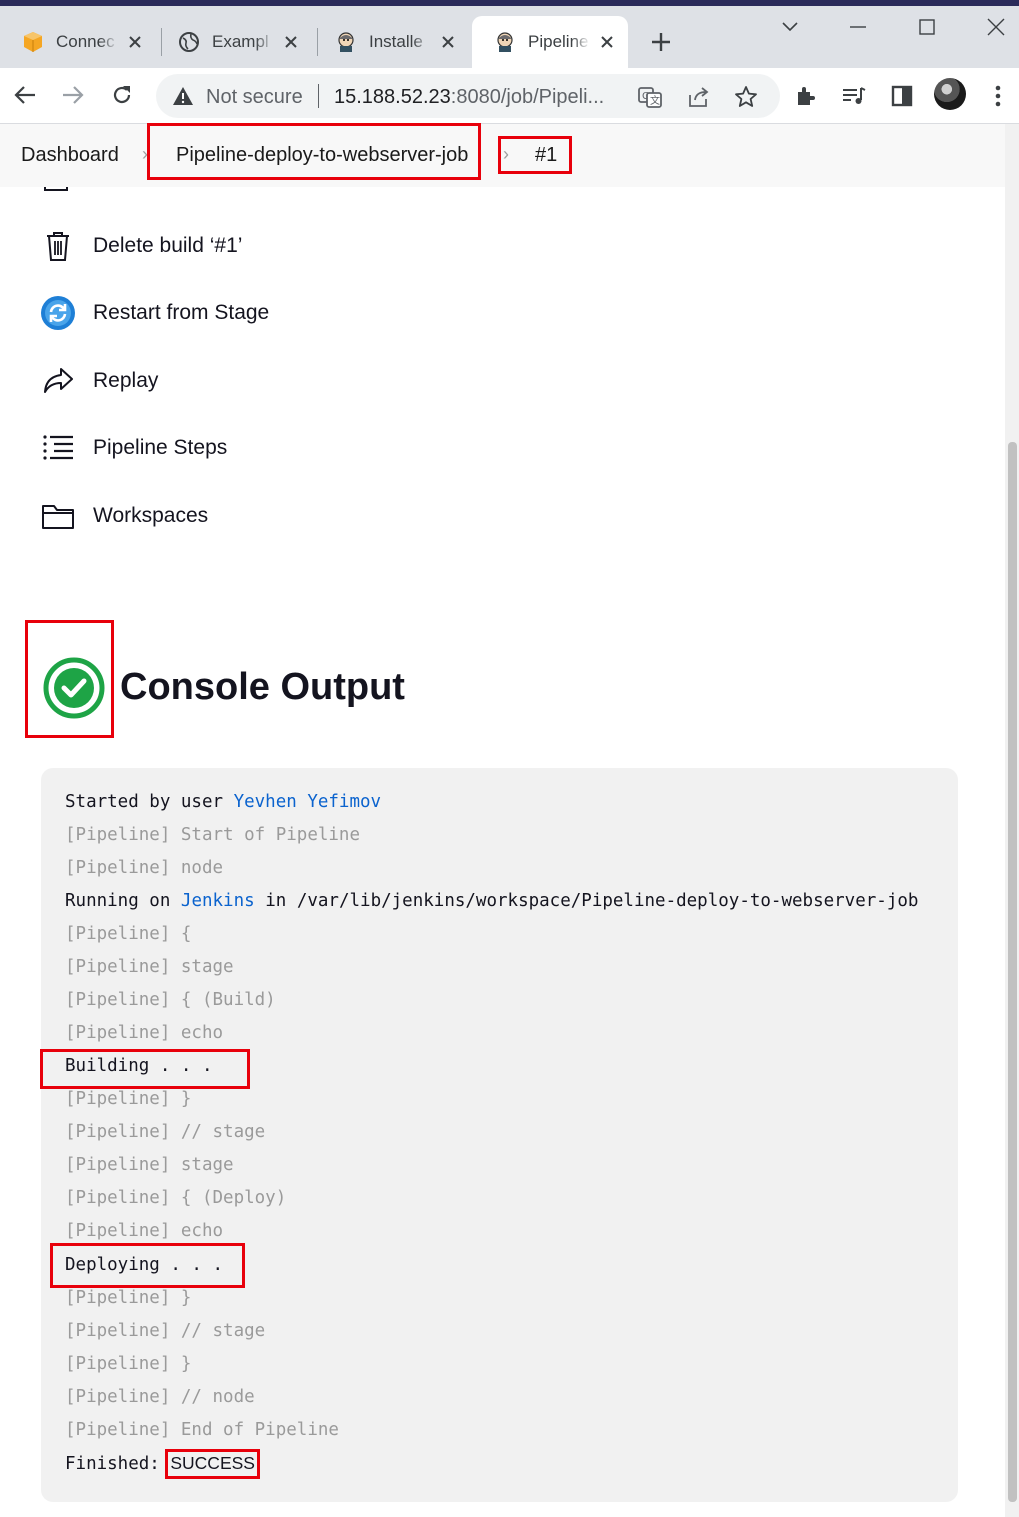 The width and height of the screenshot is (1019, 1517). I want to click on highlight-box-result, so click(212, 1464).